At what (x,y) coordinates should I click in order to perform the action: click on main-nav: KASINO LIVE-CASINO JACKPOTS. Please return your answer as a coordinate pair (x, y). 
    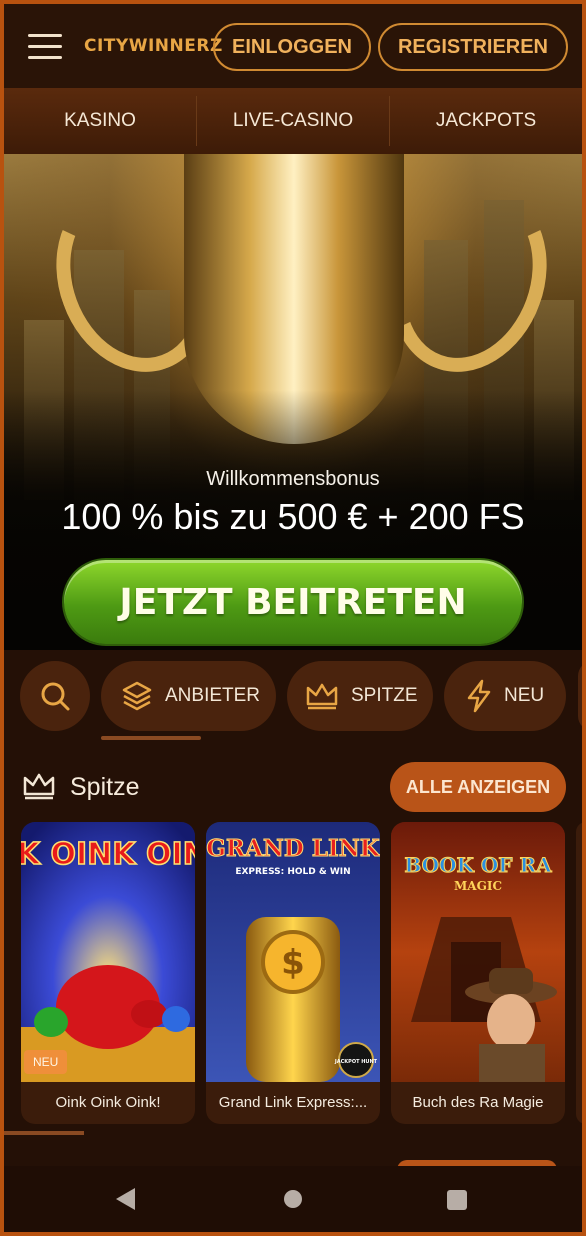
    Looking at the image, I should click on (293, 121).